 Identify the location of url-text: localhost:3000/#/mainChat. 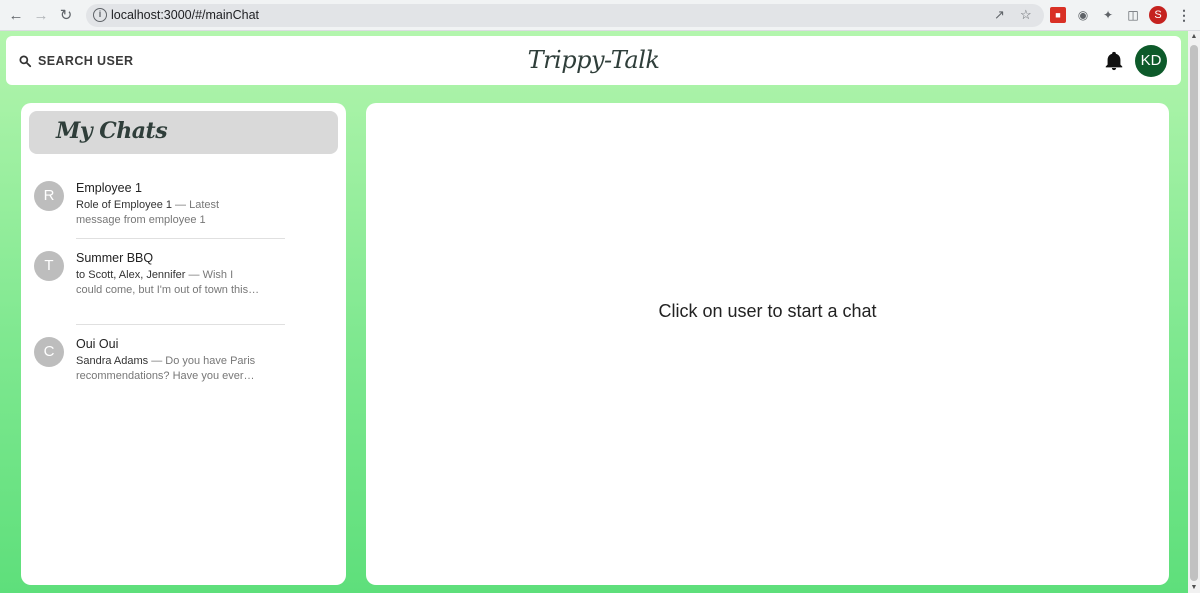
(185, 15).